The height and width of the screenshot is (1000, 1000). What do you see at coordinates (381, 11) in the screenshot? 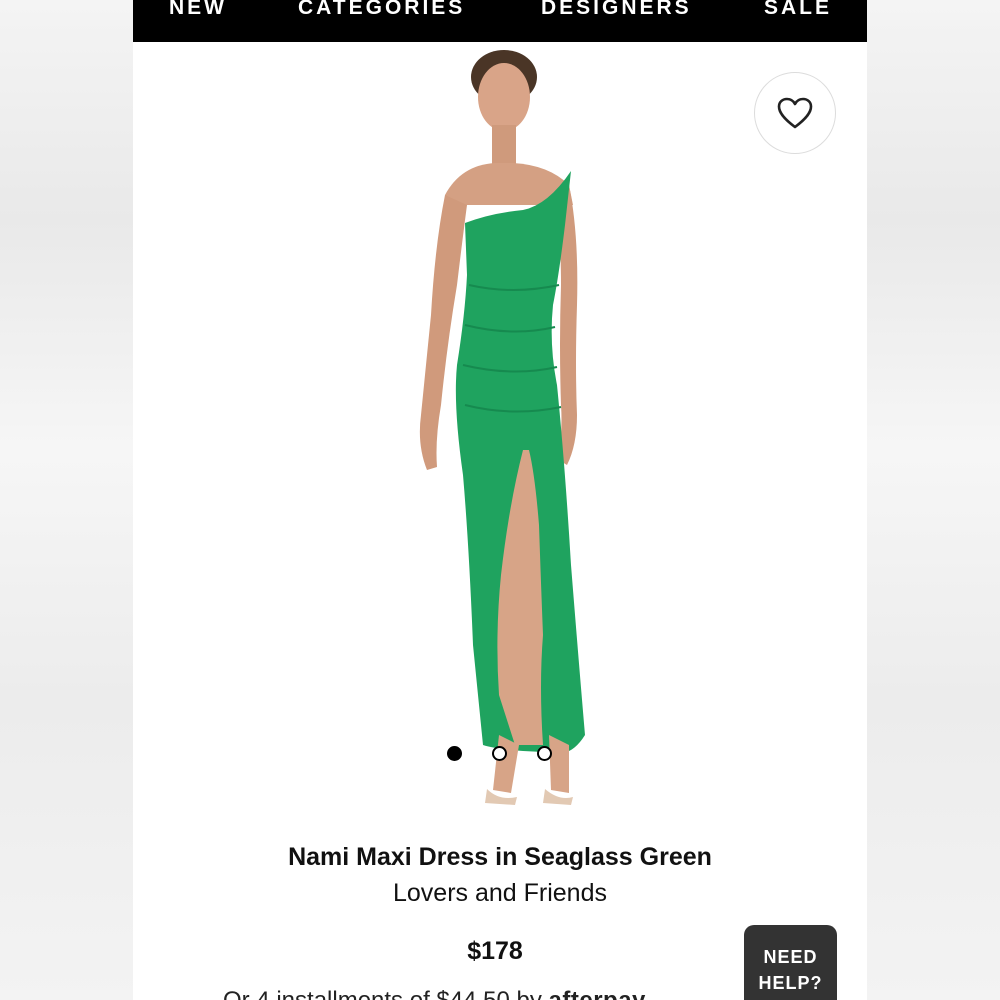
I see `nav-categories: CATEGORIES` at bounding box center [381, 11].